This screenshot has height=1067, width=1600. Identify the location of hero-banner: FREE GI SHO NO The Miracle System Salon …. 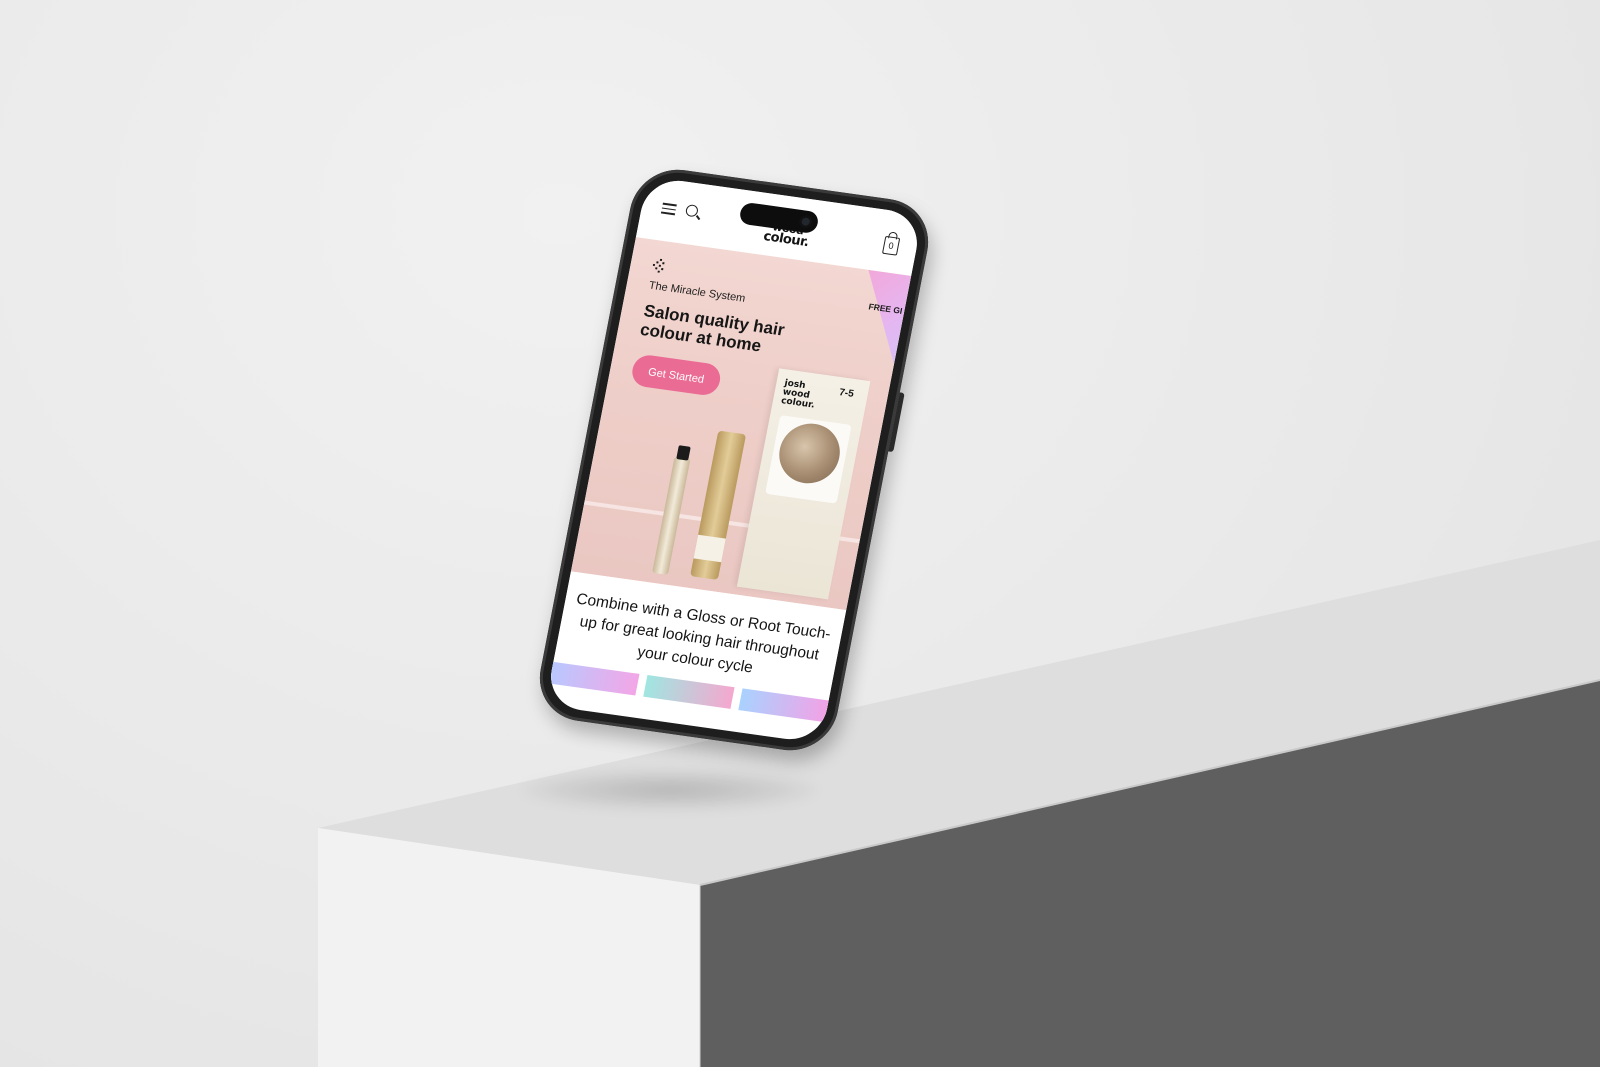
(741, 424).